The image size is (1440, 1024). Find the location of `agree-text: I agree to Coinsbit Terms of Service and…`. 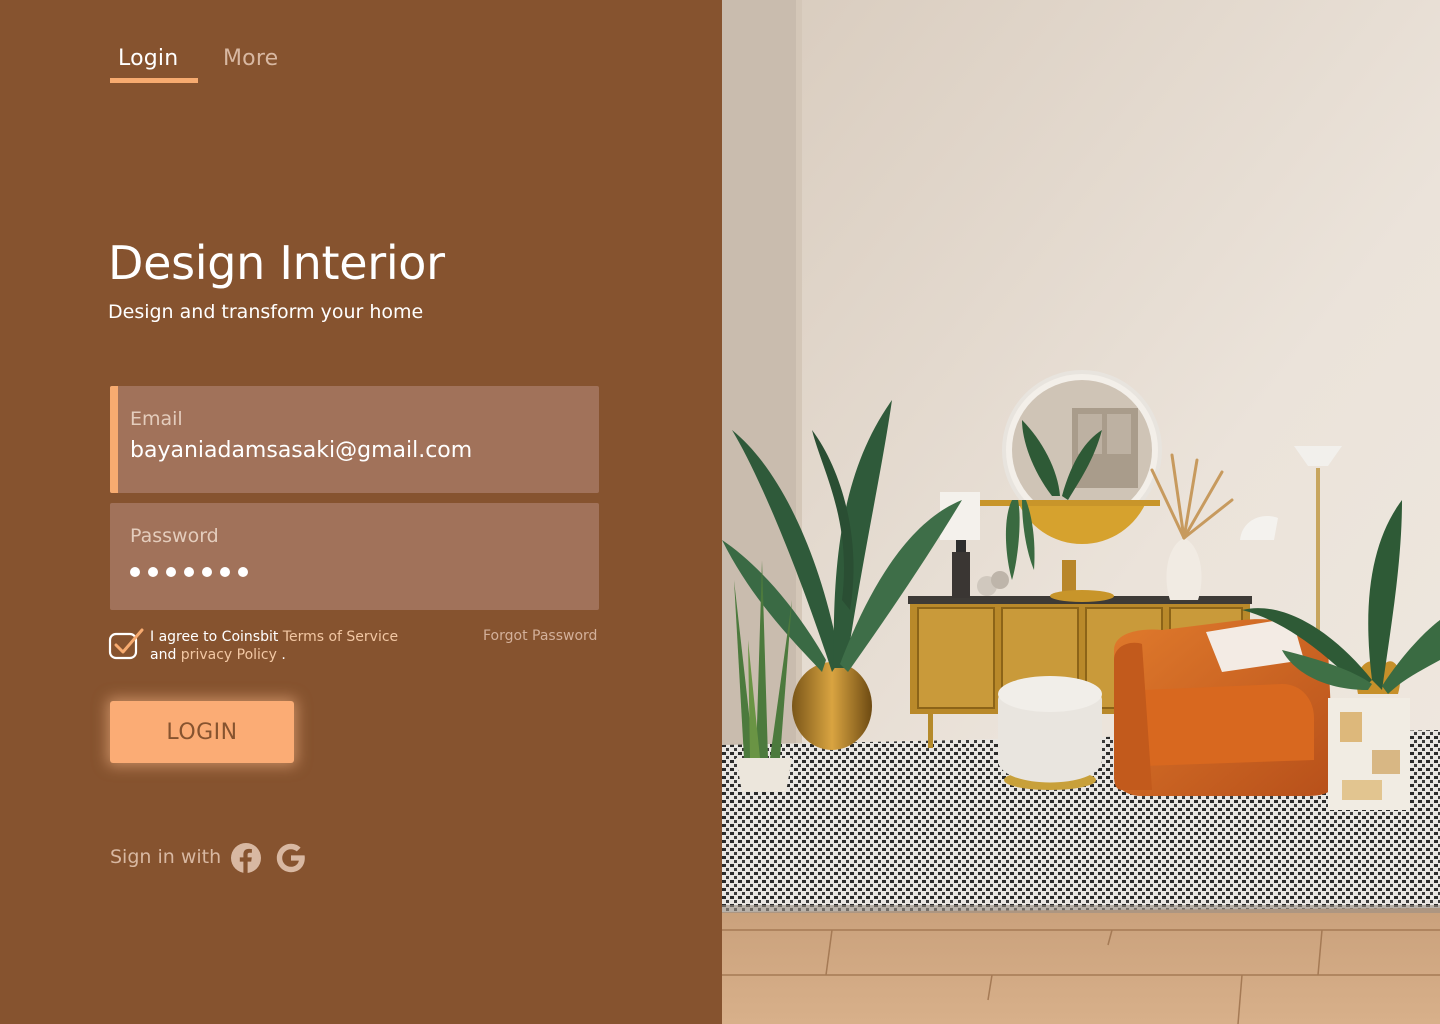

agree-text: I agree to Coinsbit Terms of Service and… is located at coordinates (274, 646).